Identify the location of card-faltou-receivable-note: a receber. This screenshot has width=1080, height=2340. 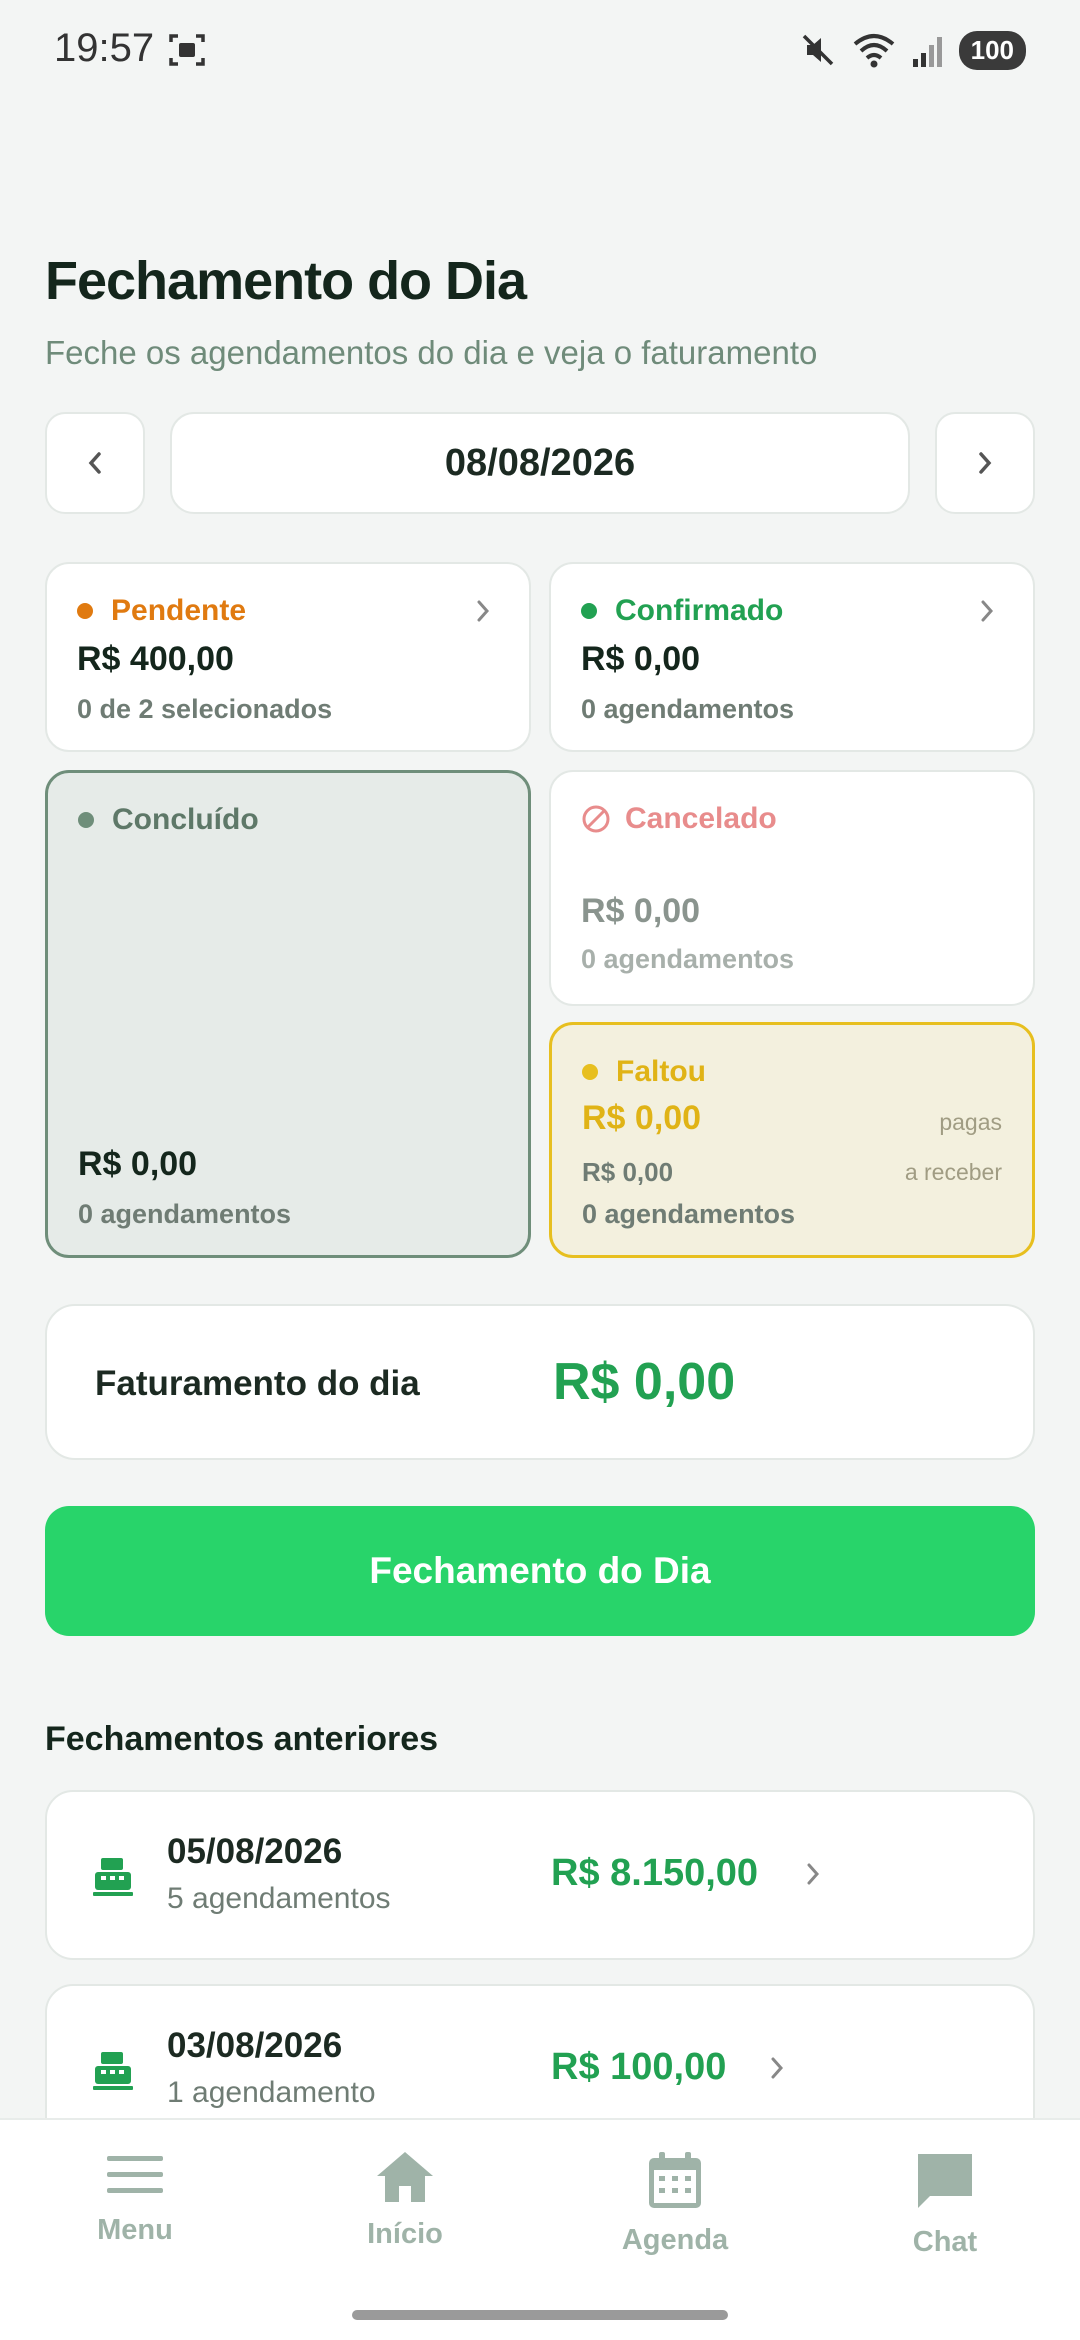
(953, 1172).